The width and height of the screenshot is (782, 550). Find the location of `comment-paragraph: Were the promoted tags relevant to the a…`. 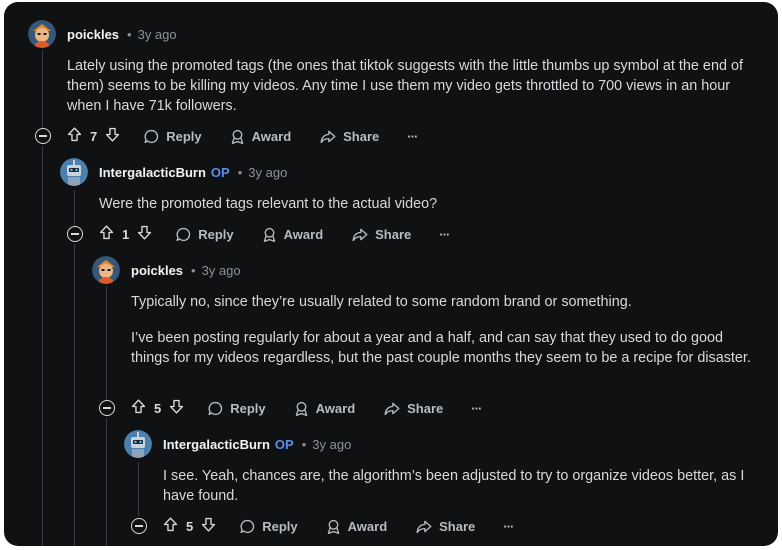

comment-paragraph: Were the promoted tags relevant to the a… is located at coordinates (268, 204).